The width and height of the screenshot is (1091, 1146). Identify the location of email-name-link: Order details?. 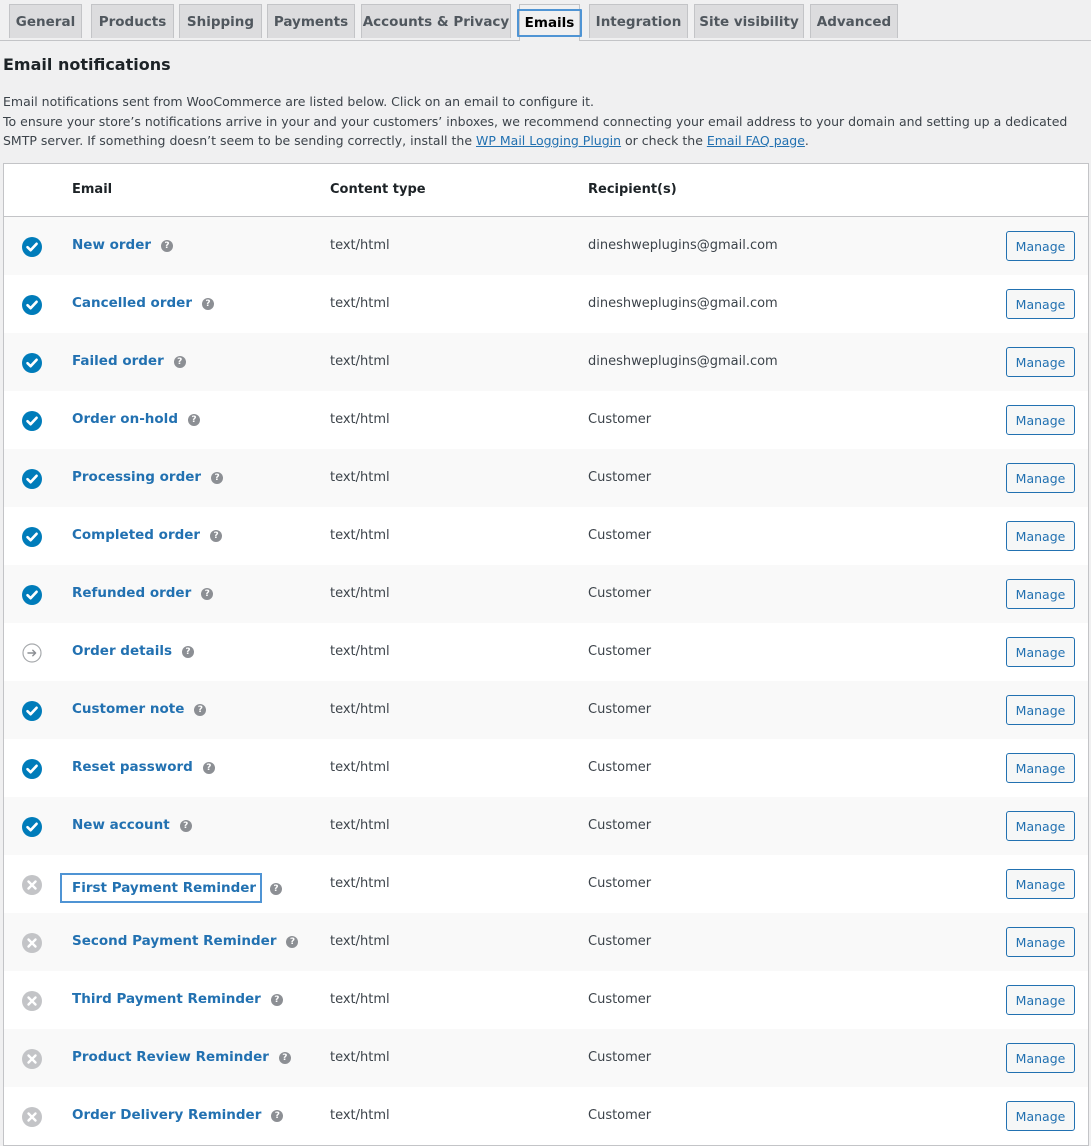
(133, 651).